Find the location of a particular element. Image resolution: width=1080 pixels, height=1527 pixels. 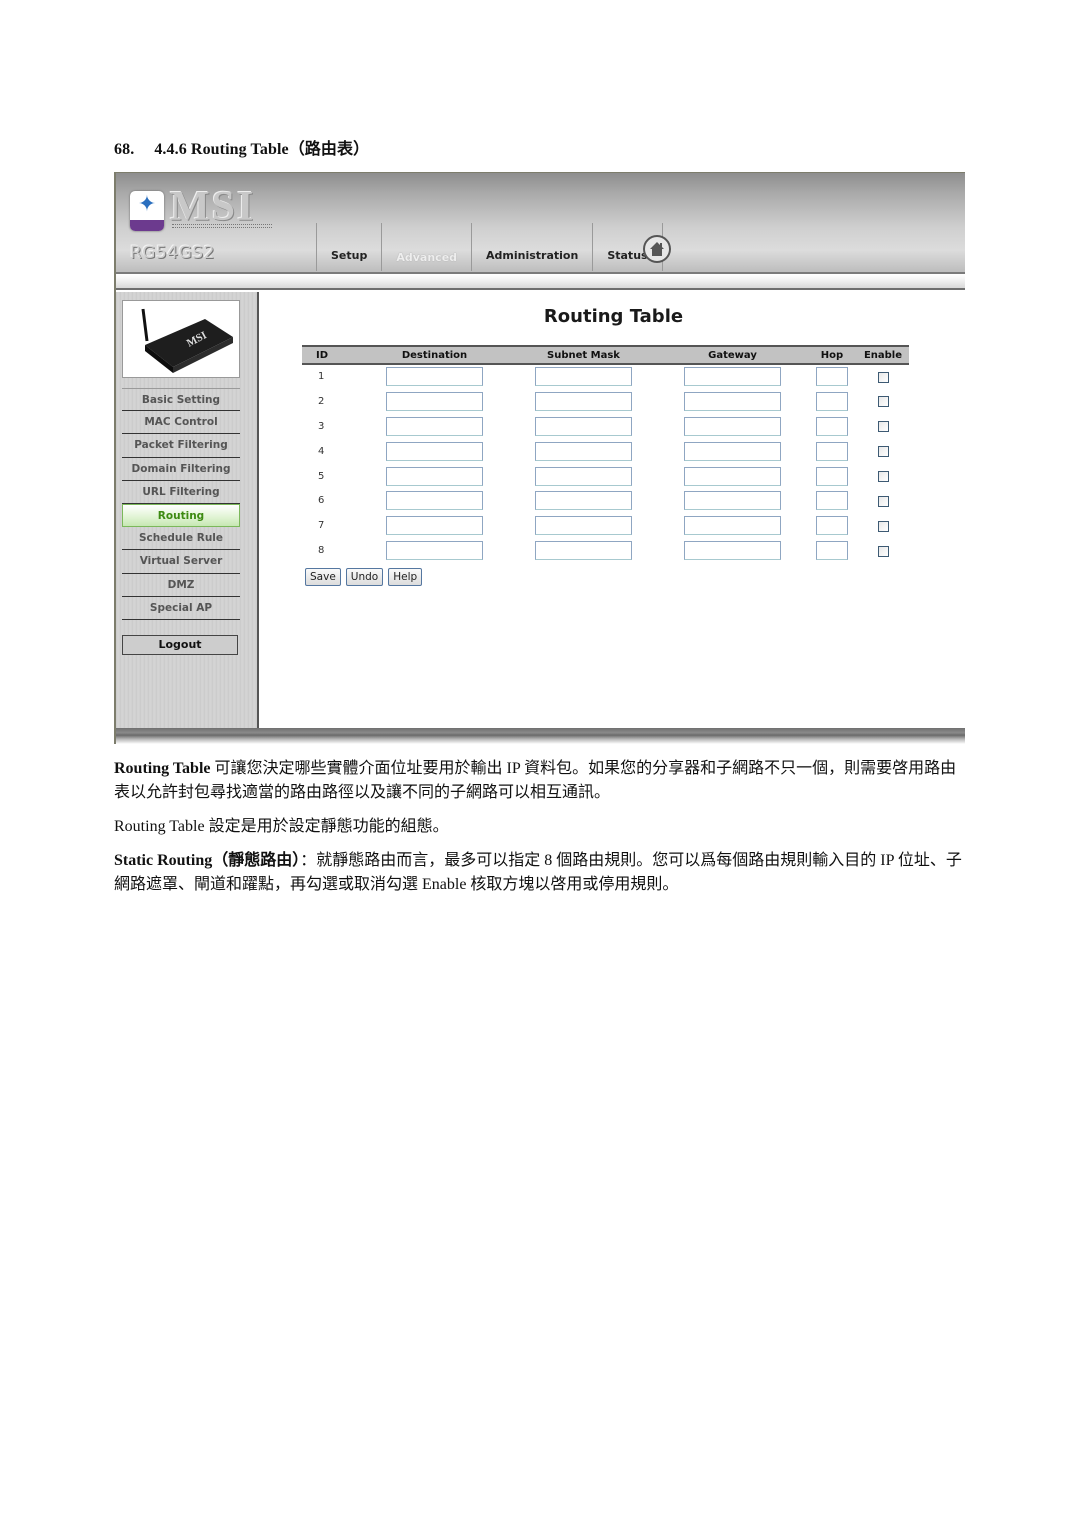

action-buttons: Save Undo Help is located at coordinates (364, 577).